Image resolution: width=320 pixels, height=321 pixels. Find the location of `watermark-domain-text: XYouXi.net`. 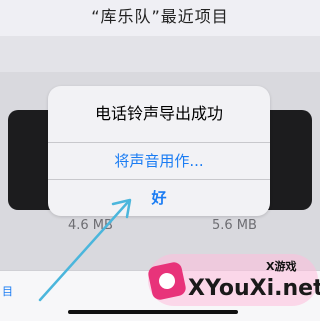

watermark-domain-text: XYouXi.net is located at coordinates (254, 288).